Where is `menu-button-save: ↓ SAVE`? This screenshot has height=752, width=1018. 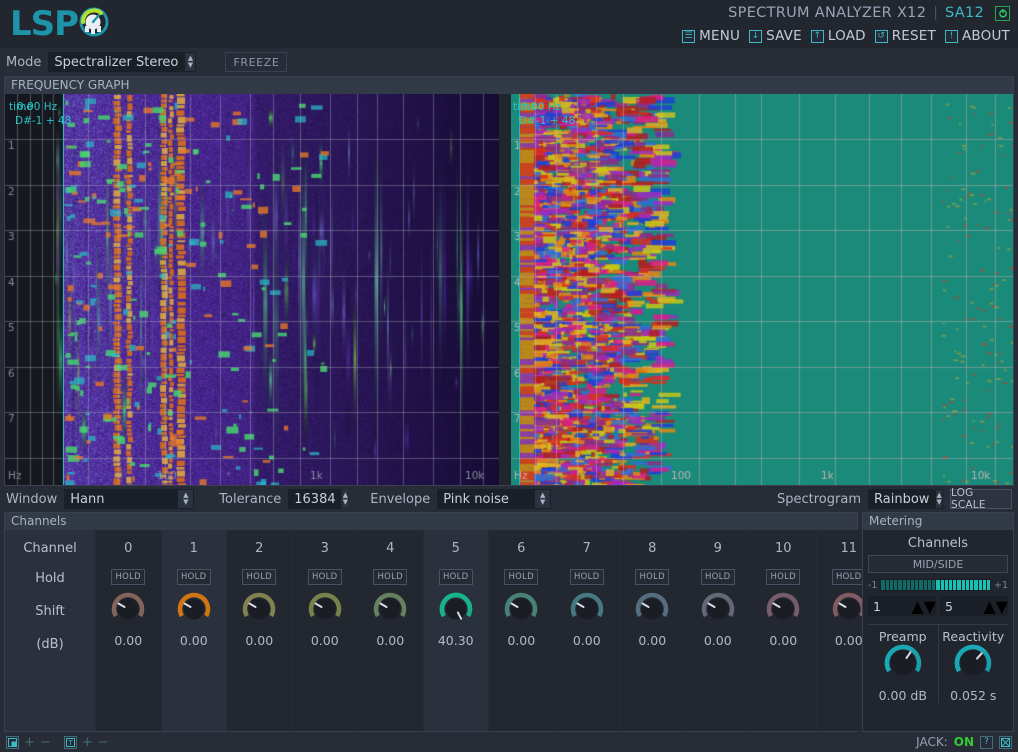
menu-button-save: ↓ SAVE is located at coordinates (775, 36).